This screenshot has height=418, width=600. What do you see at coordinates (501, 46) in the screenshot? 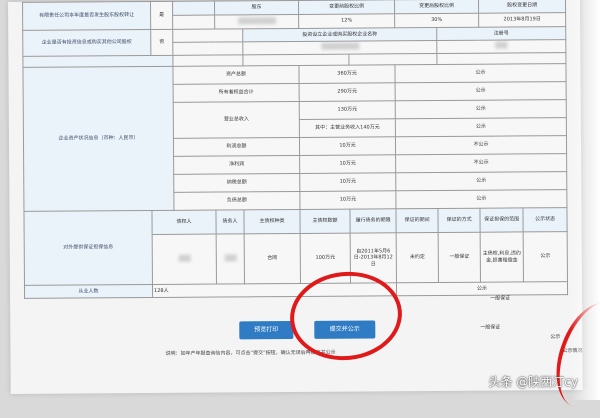
I see `invest-reg-redacted` at bounding box center [501, 46].